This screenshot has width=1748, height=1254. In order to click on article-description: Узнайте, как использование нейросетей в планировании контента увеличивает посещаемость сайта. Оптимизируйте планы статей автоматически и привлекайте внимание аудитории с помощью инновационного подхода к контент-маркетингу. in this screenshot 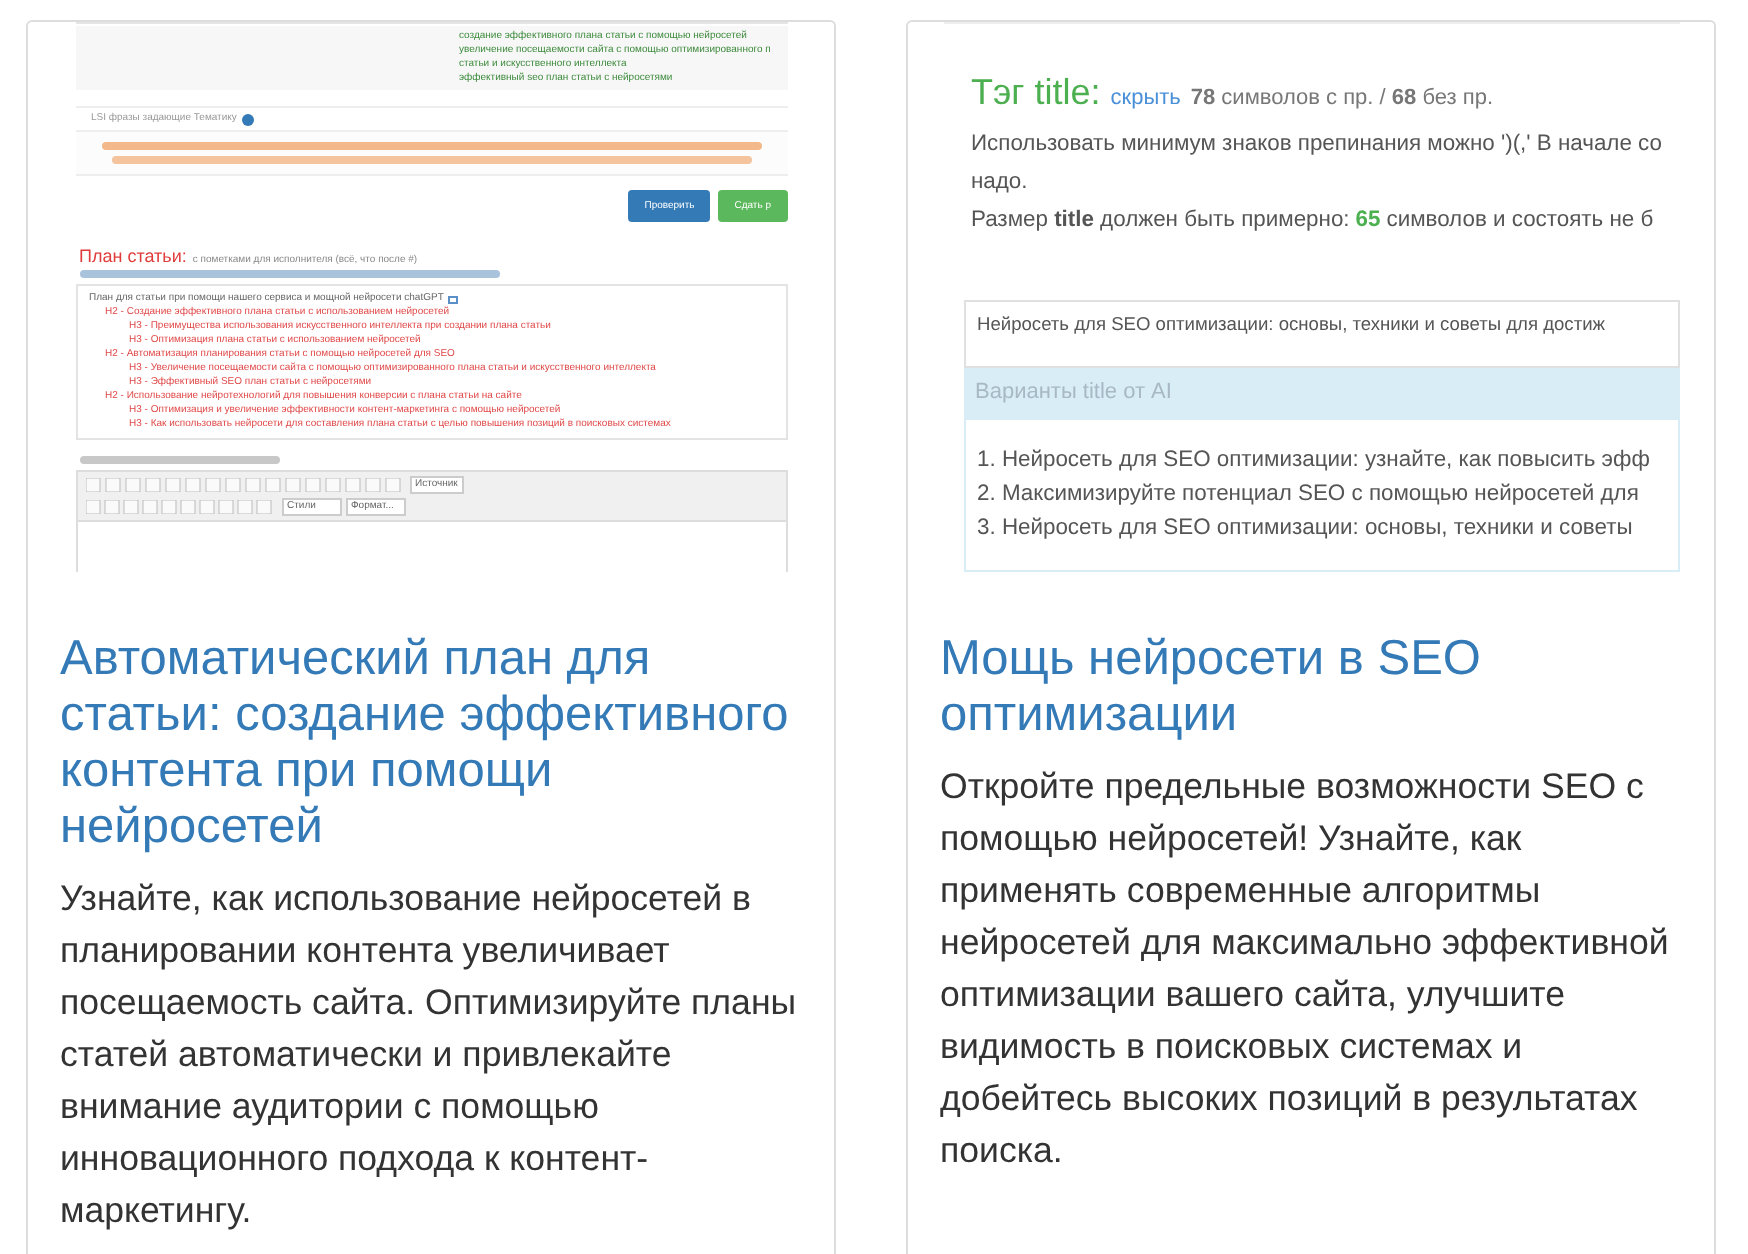, I will do `click(429, 1055)`.